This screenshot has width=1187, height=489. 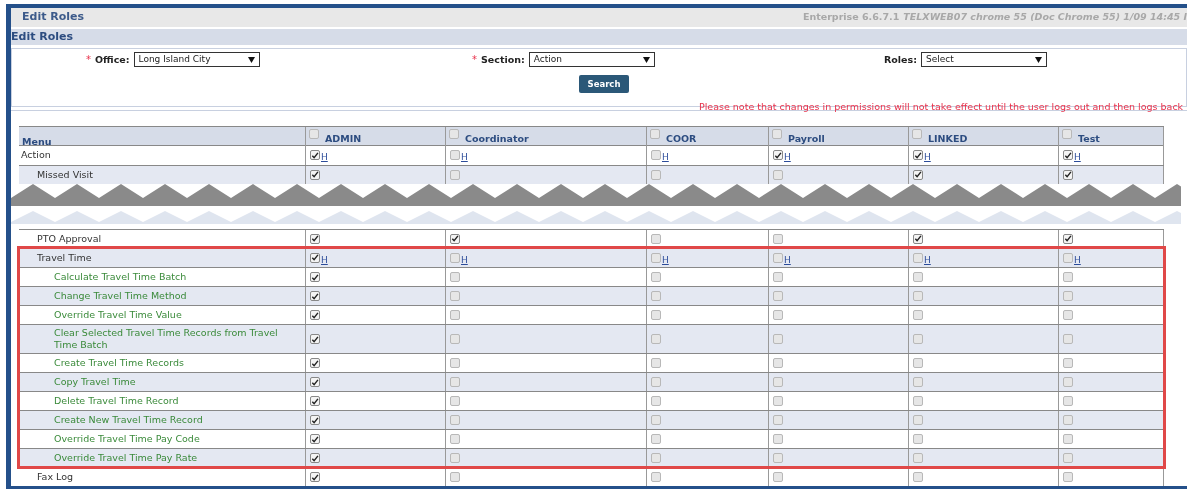 What do you see at coordinates (196, 60) in the screenshot?
I see `filter-dropdown: Long Island City` at bounding box center [196, 60].